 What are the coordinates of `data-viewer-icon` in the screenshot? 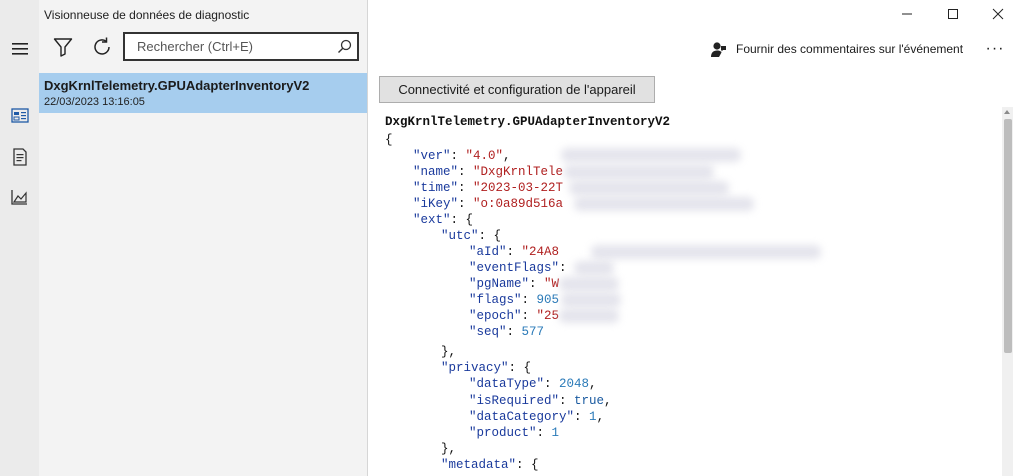 It's located at (19, 115).